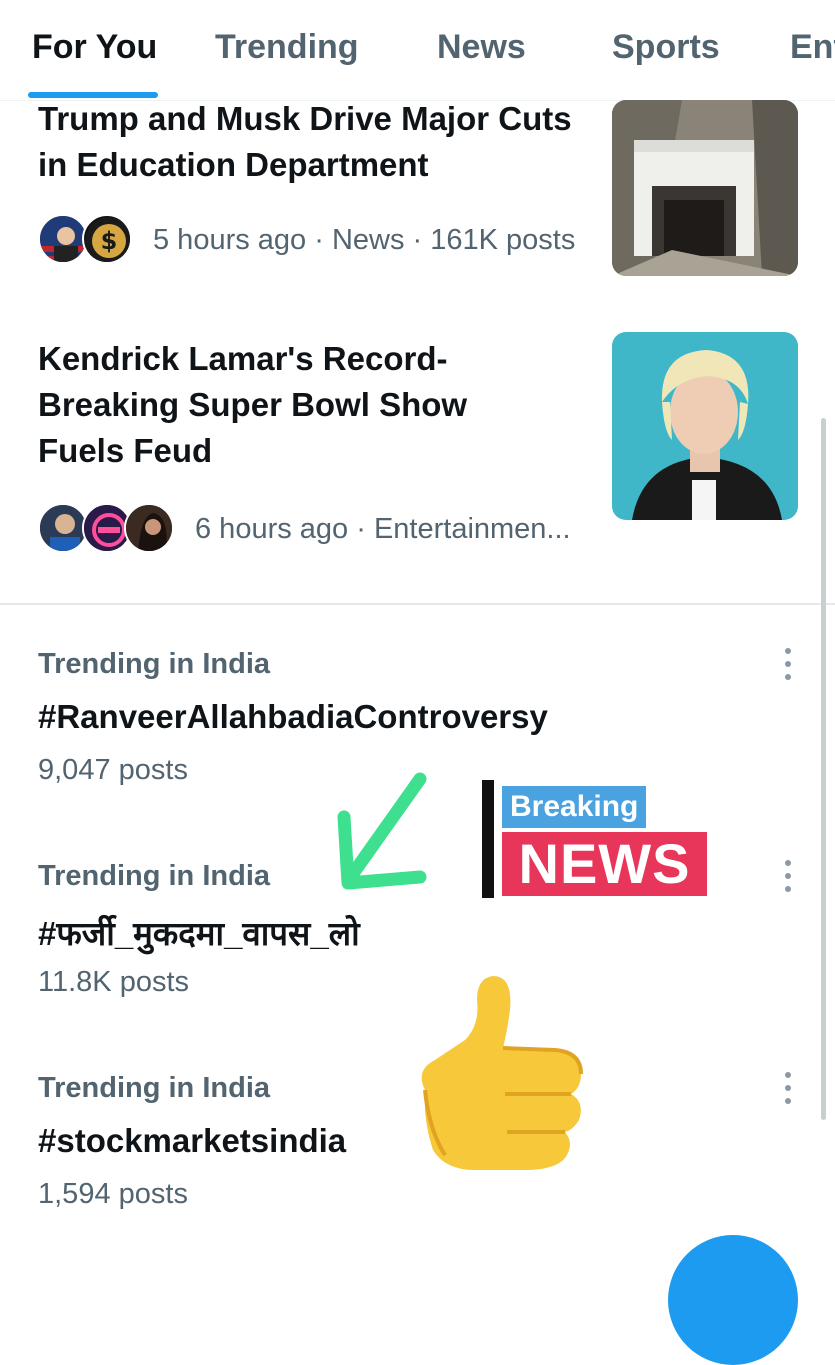 This screenshot has width=835, height=1365. I want to click on avatar-dollar: $, so click(107, 239).